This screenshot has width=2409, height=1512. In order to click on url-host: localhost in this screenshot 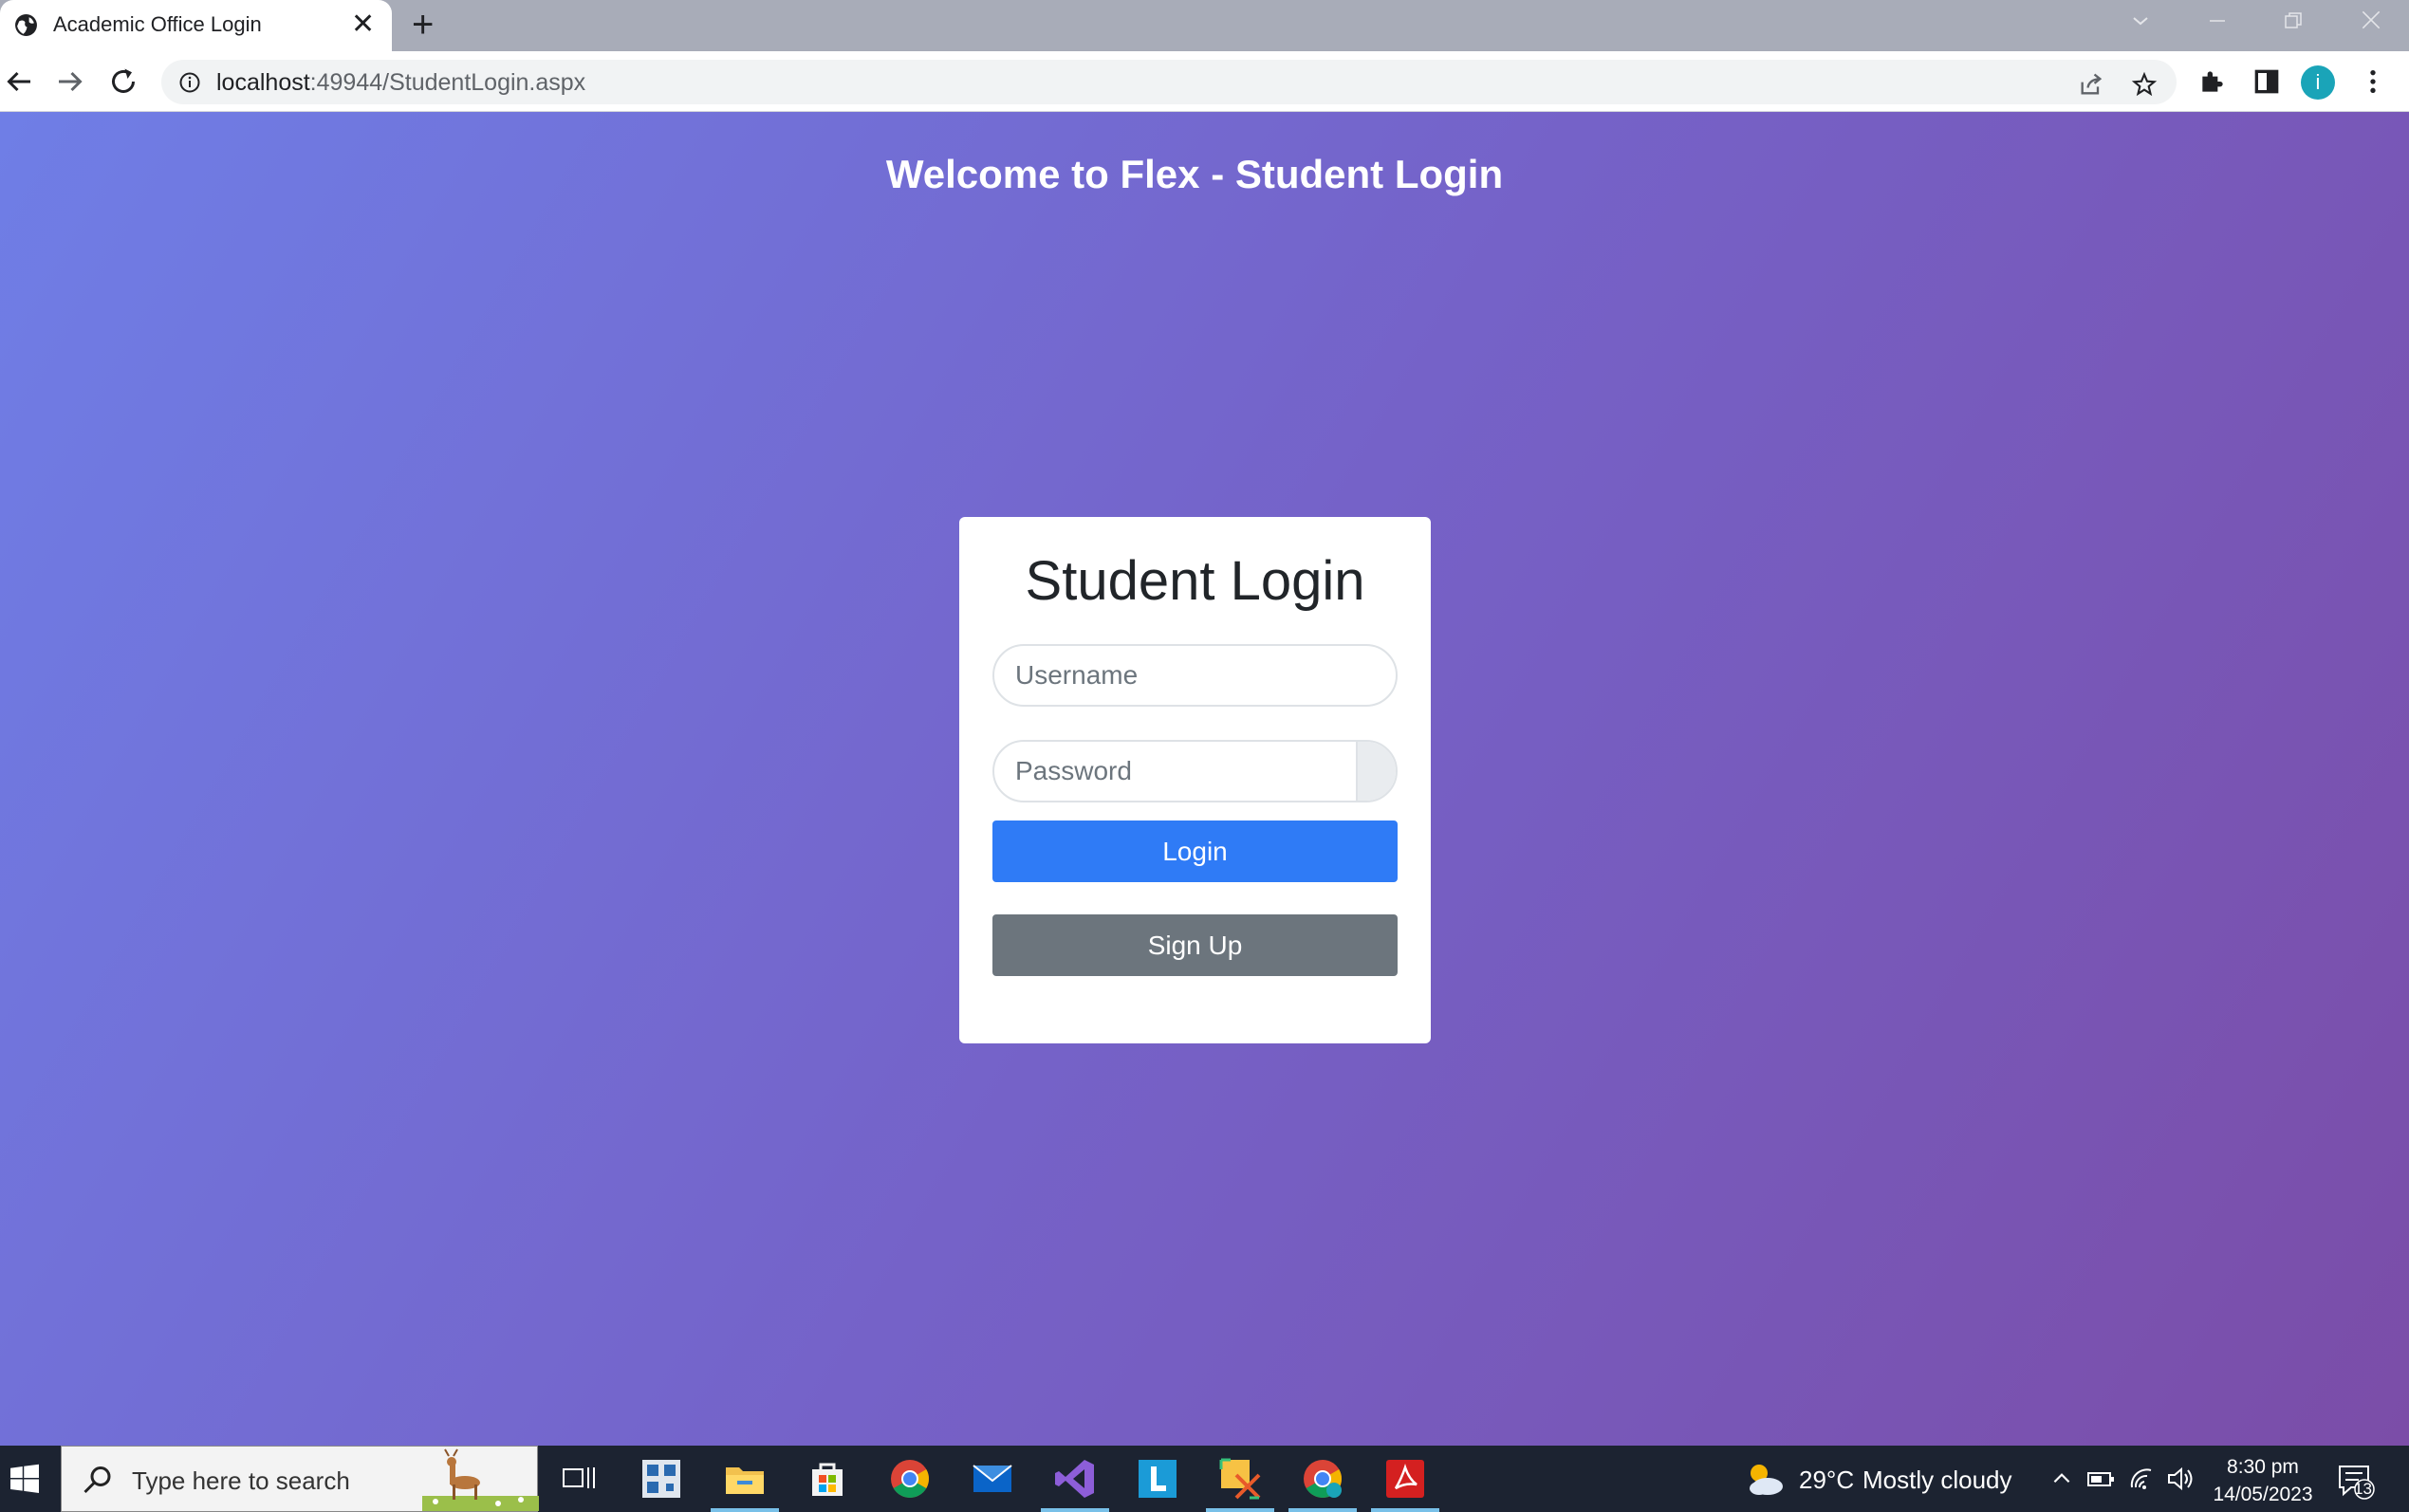, I will do `click(263, 82)`.